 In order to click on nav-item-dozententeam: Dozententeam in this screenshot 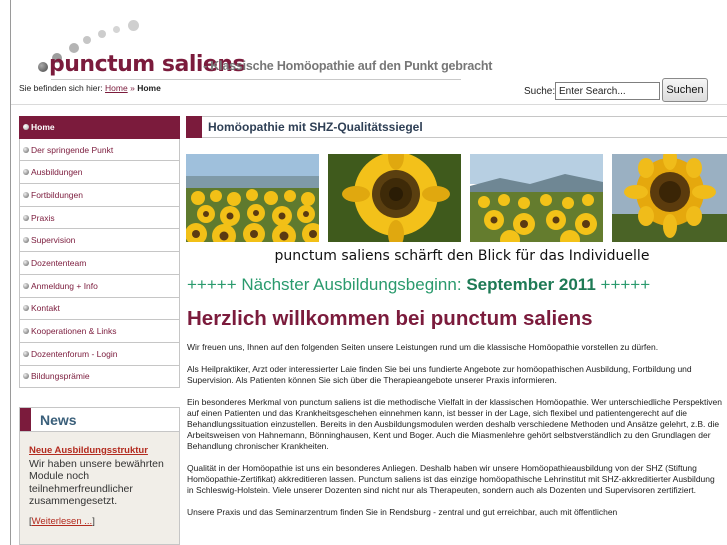, I will do `click(99, 263)`.